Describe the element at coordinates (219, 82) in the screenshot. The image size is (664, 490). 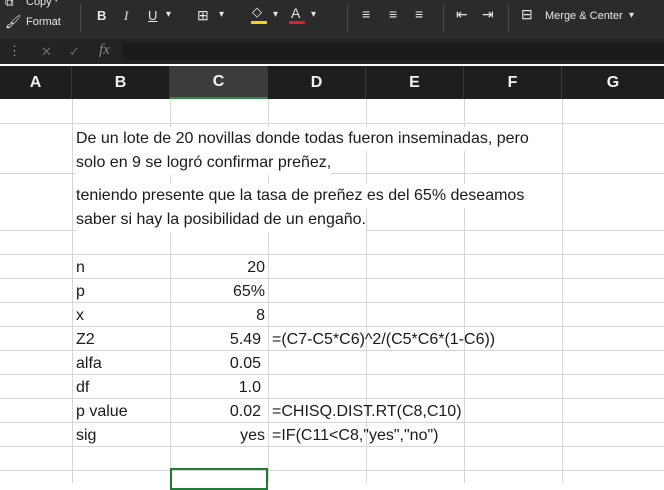
I see `column-header-c: C` at that location.